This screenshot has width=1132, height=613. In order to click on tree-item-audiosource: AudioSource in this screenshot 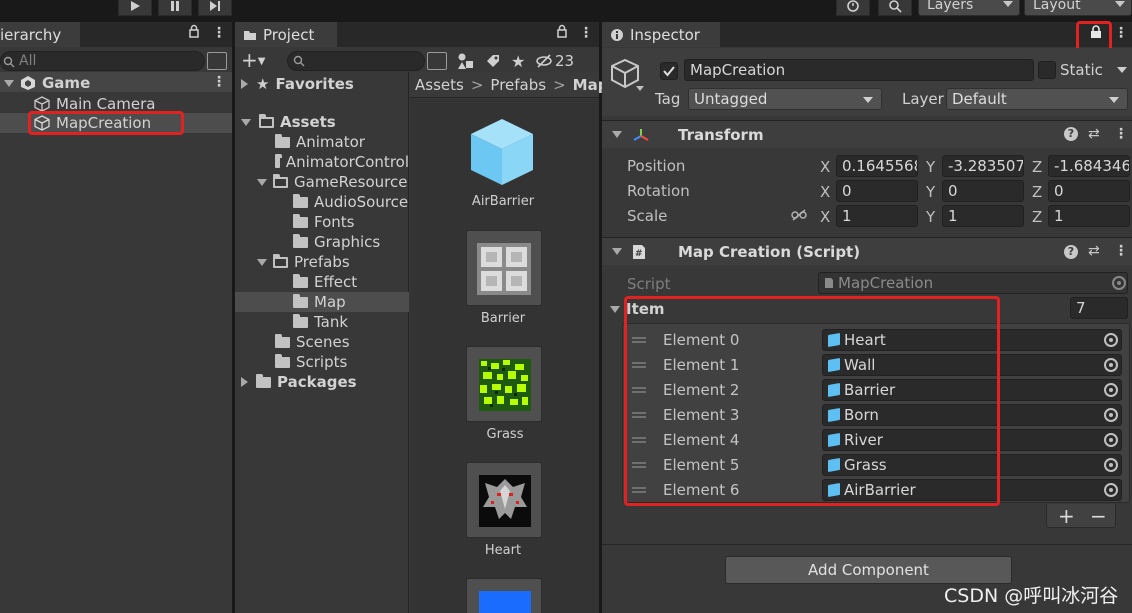, I will do `click(350, 202)`.